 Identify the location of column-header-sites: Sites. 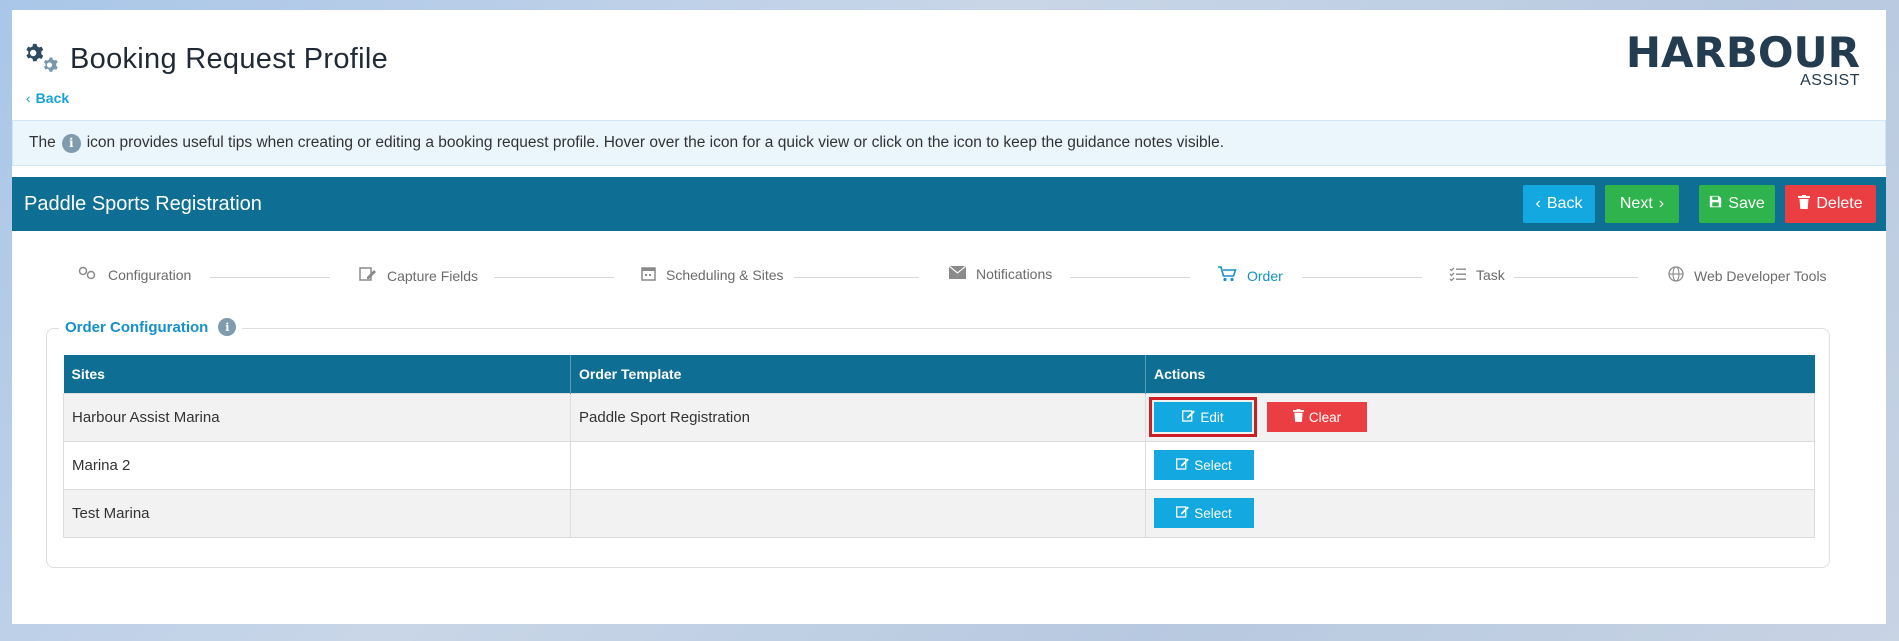
(317, 374).